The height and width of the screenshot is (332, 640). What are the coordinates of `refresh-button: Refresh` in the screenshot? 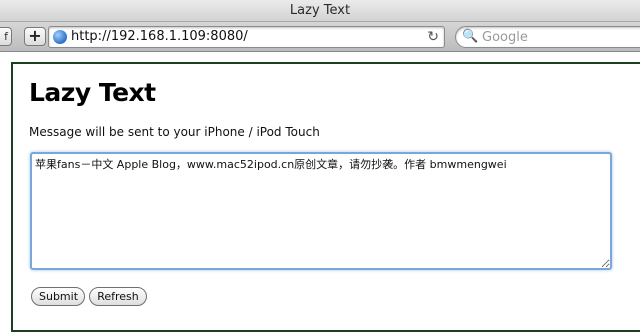 It's located at (118, 296).